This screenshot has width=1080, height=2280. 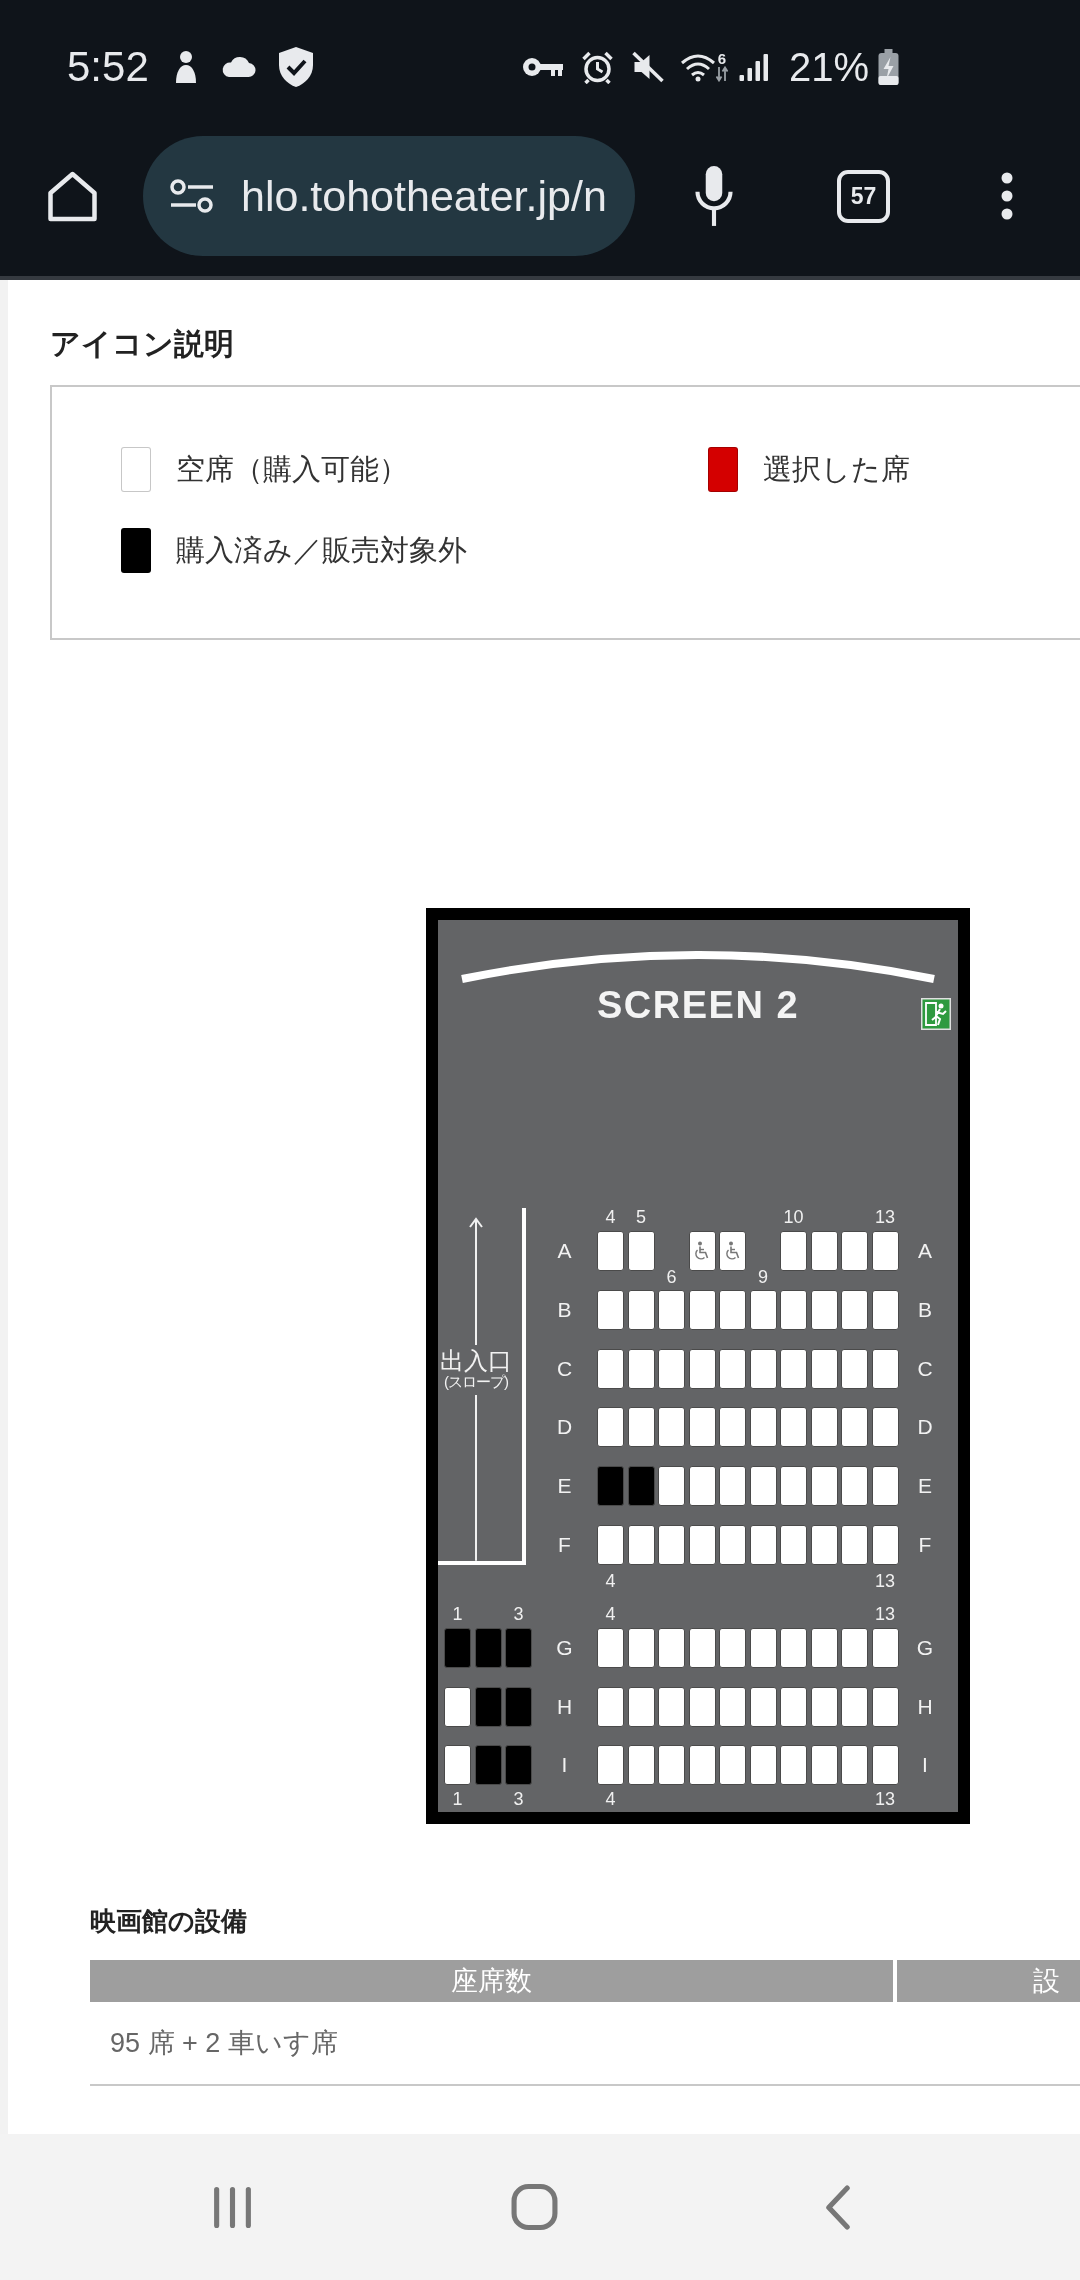 I want to click on back-icon, so click(x=838, y=2207).